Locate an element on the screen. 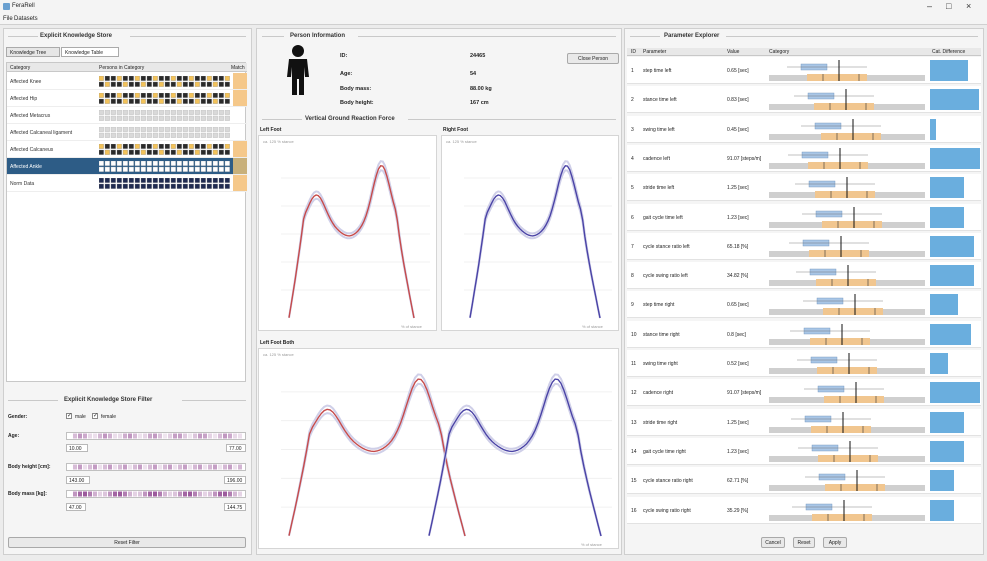 This screenshot has width=987, height=561. mass-min-input: 47.00 is located at coordinates (76, 507).